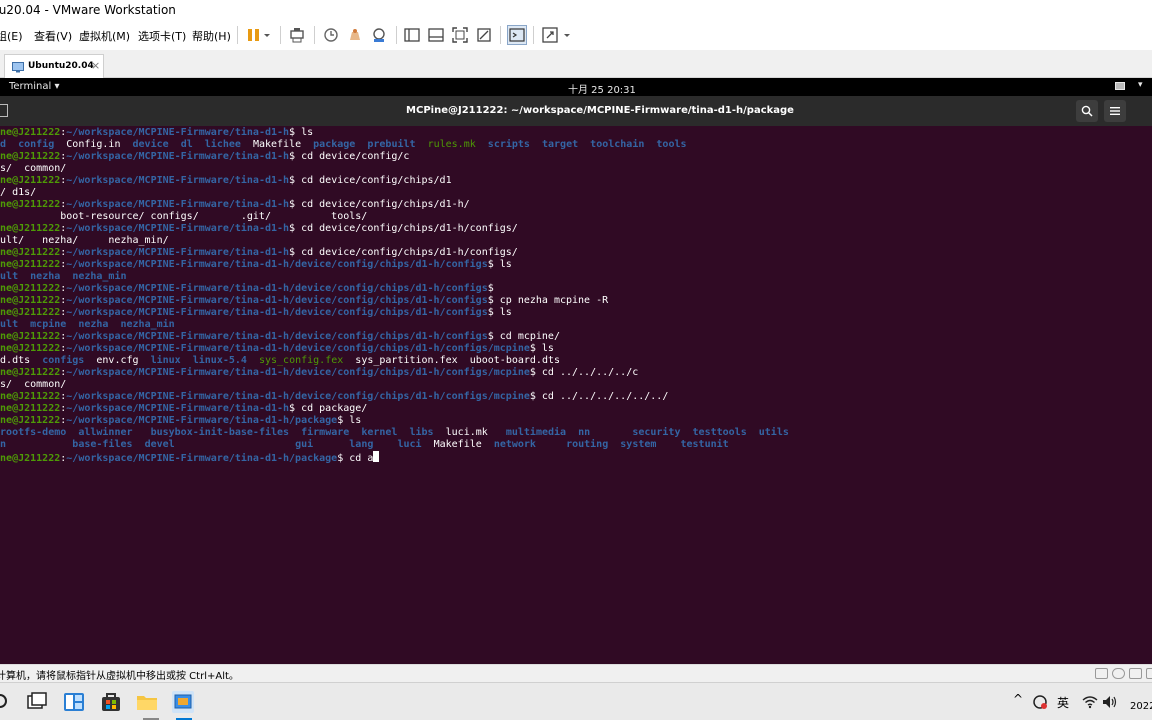  I want to click on terminal-text-segment: dl, so click(186, 144).